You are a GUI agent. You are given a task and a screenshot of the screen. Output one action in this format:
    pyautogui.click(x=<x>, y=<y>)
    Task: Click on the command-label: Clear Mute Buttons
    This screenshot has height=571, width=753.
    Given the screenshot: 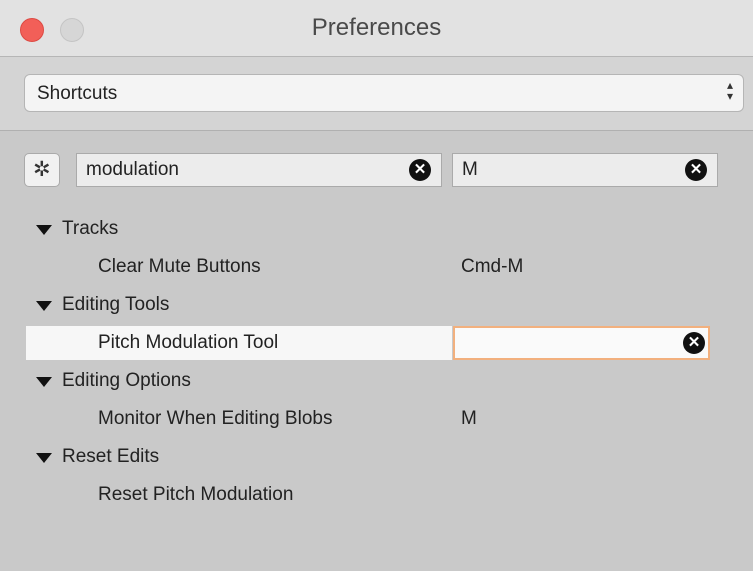 What is the action you would take?
    pyautogui.click(x=179, y=266)
    